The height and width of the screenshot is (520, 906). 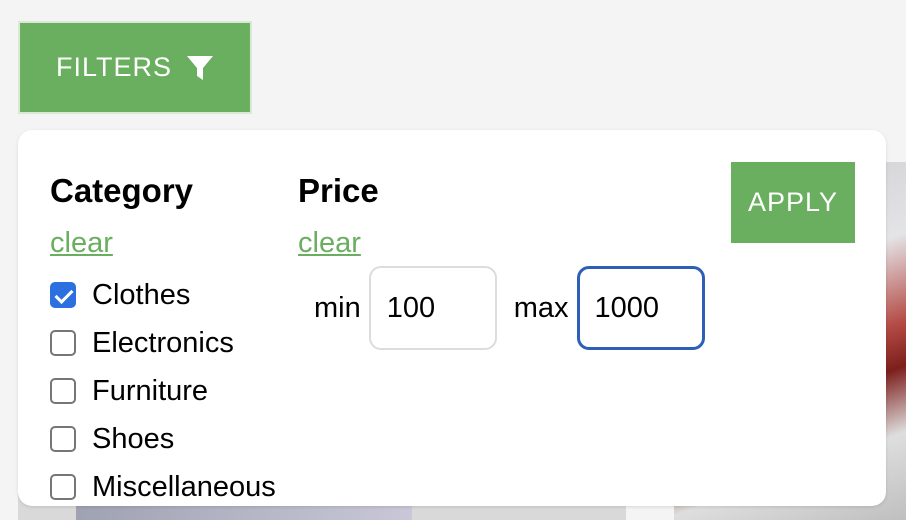 I want to click on category-item-shoes: Shoes, so click(x=163, y=439).